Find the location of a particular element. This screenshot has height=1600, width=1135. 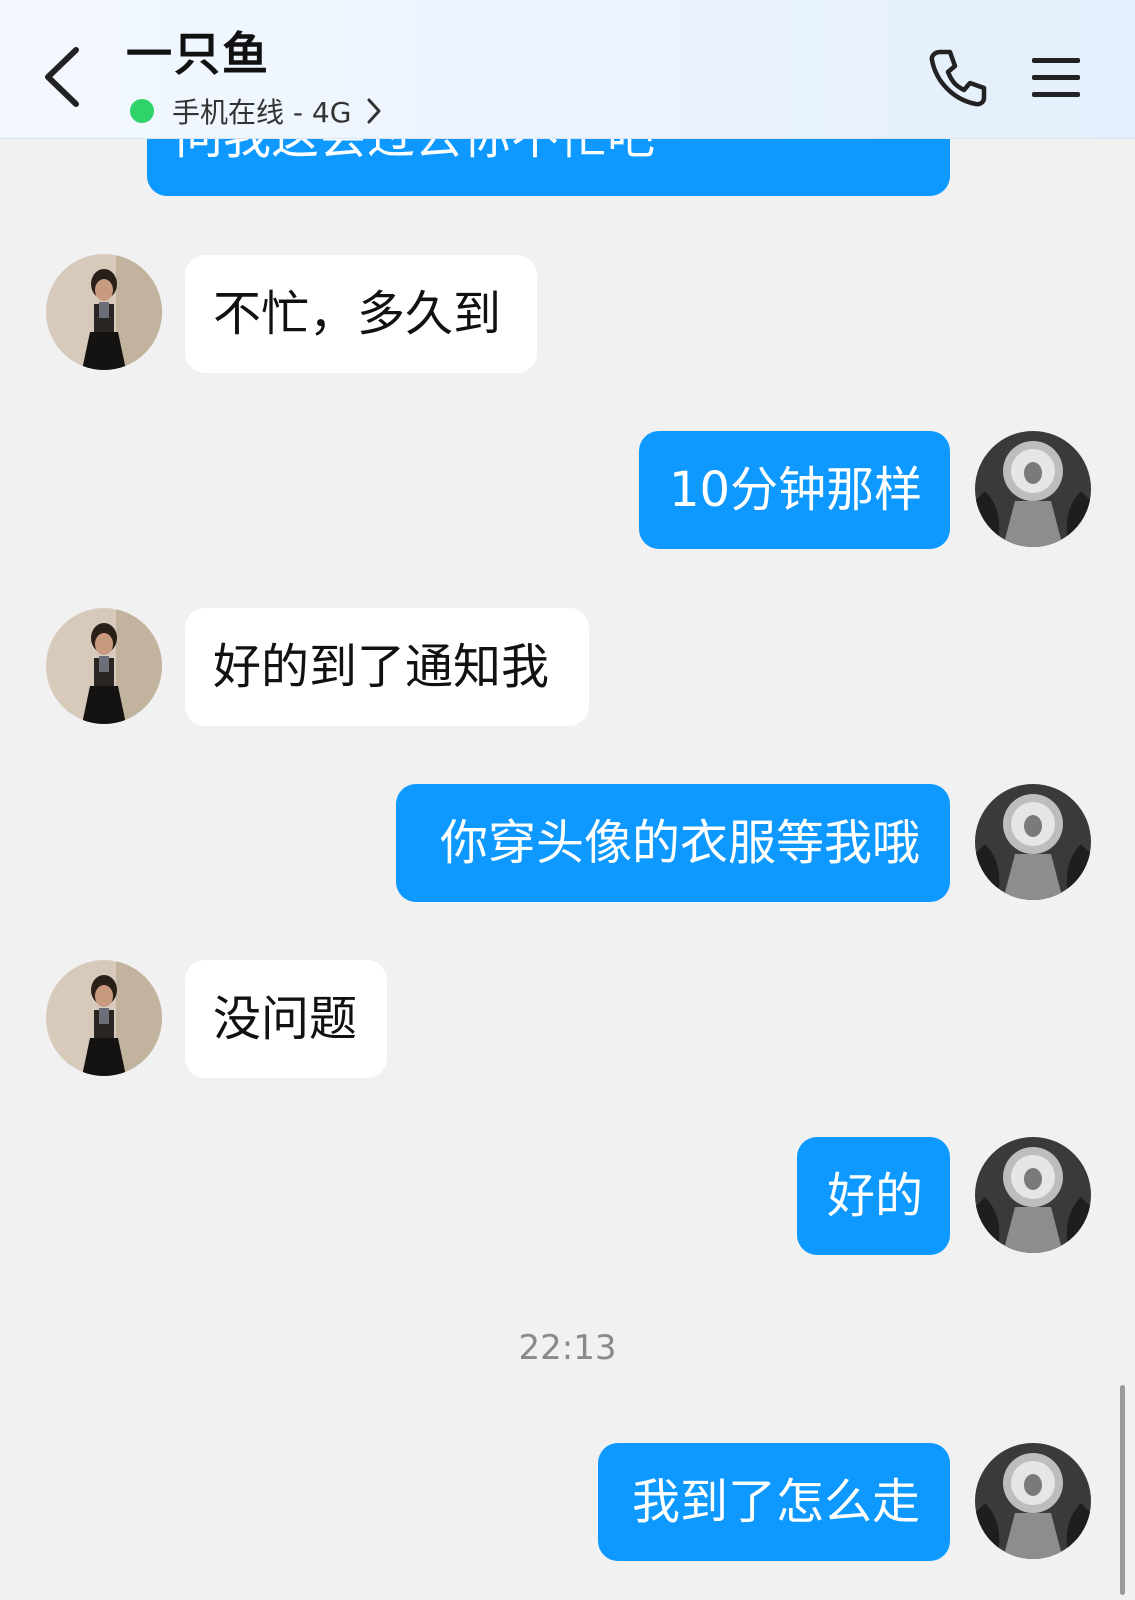

online-status: 手机在线 - 4G is located at coordinates (256, 111).